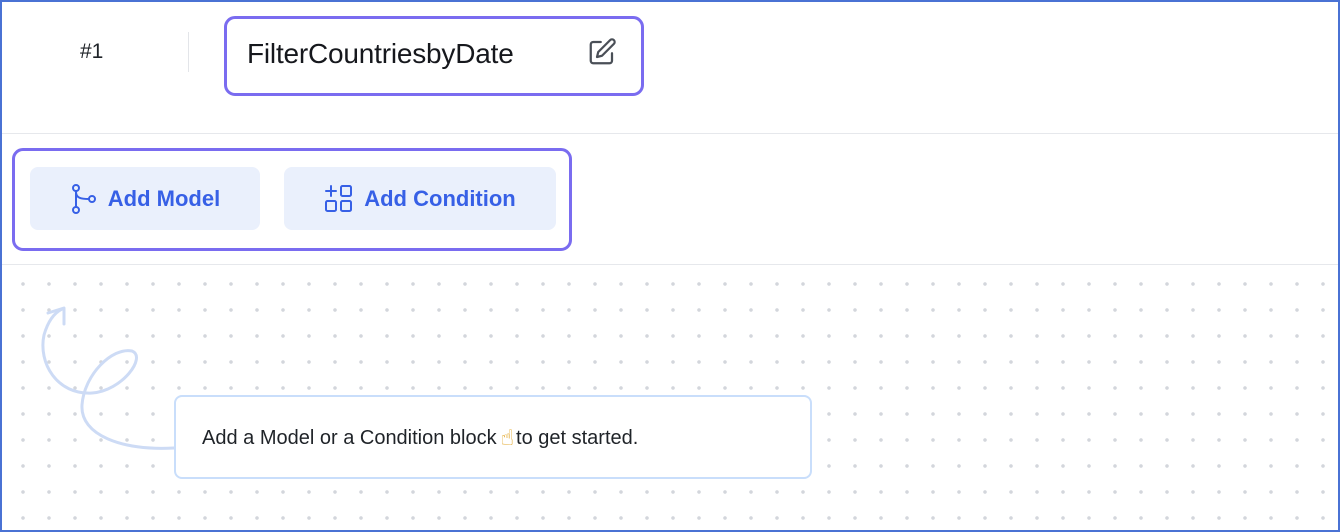 Image resolution: width=1340 pixels, height=532 pixels. I want to click on add-condition-label: Add Condition, so click(440, 198).